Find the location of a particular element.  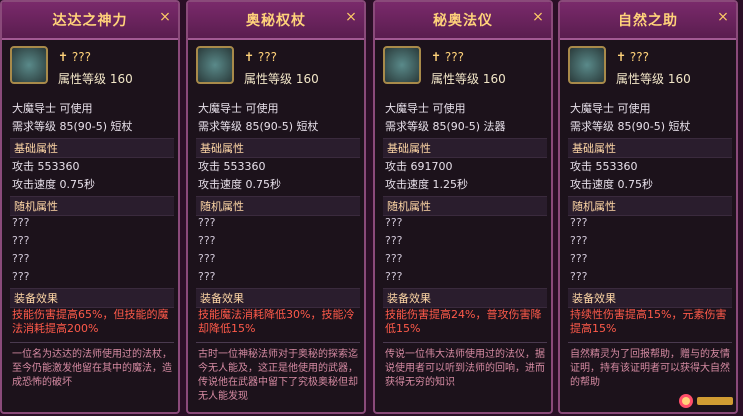

attack-stat: 攻击 691700 is located at coordinates (419, 166).